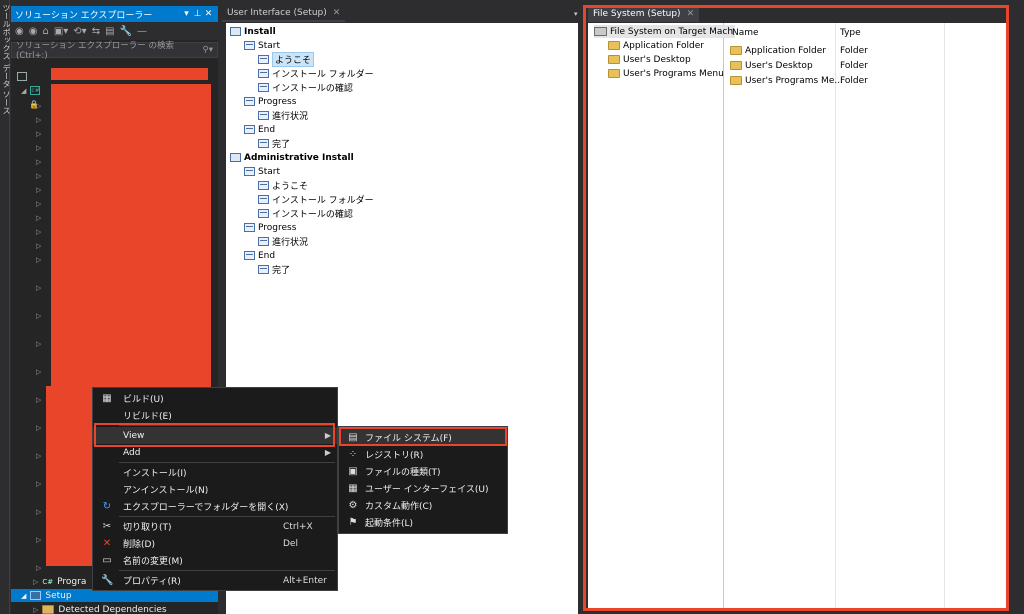  I want to click on solution-explorer-search: ソリューション エクスプローラー の検索 (Ctrl+:) ⚲▾, so click(114, 50).